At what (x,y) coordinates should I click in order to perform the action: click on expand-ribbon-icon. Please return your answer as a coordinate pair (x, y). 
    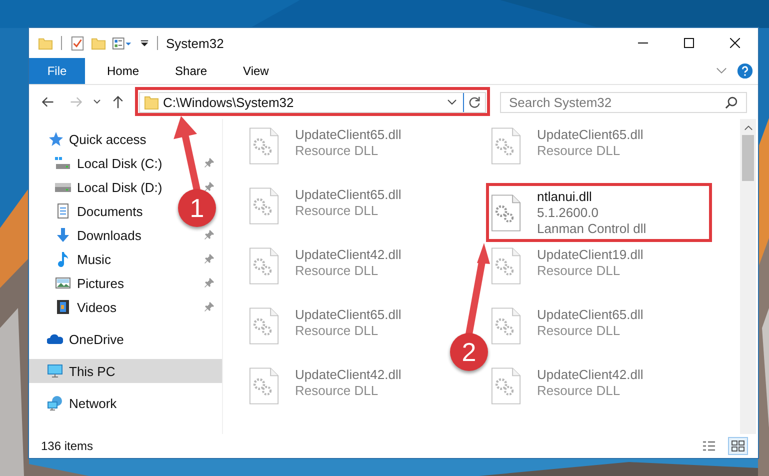
    Looking at the image, I should click on (721, 71).